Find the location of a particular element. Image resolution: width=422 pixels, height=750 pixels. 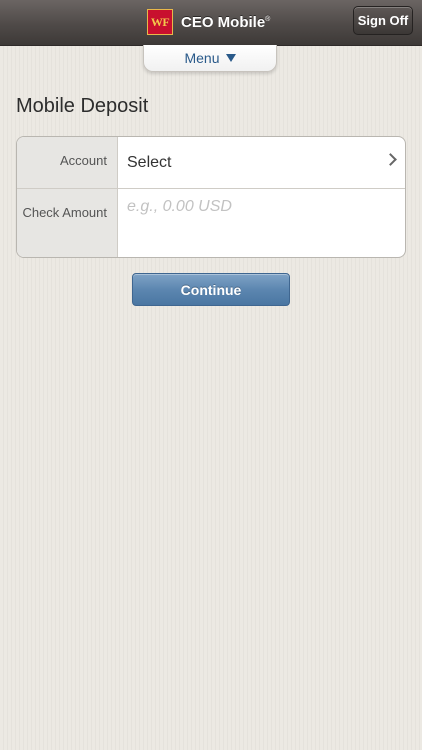

app-header: WF CEO Mobile® Sign Off is located at coordinates (211, 23).